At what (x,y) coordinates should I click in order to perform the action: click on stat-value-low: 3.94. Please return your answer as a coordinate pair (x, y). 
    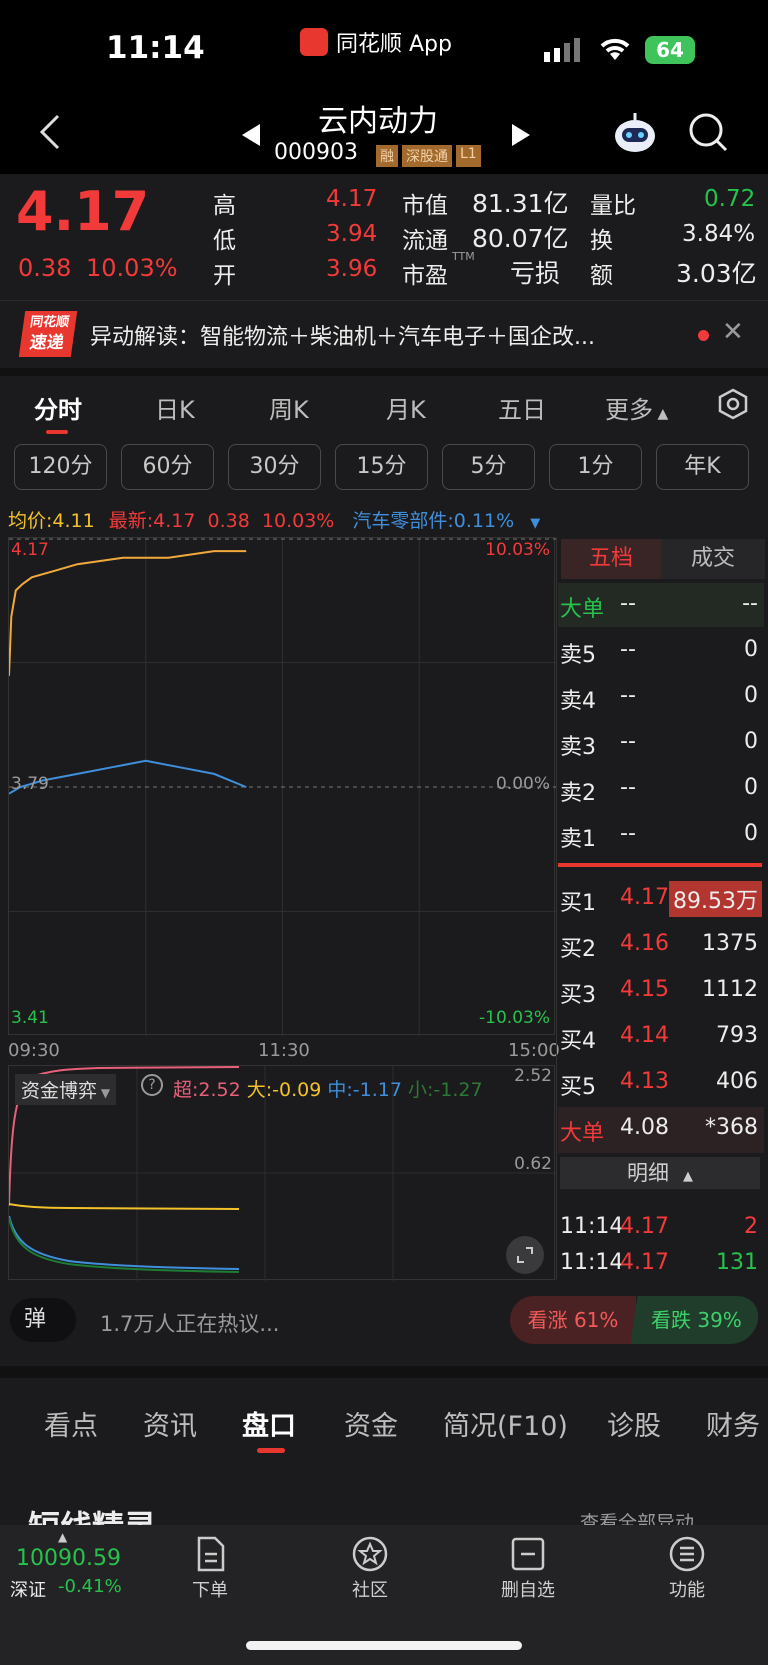
    Looking at the image, I should click on (352, 234).